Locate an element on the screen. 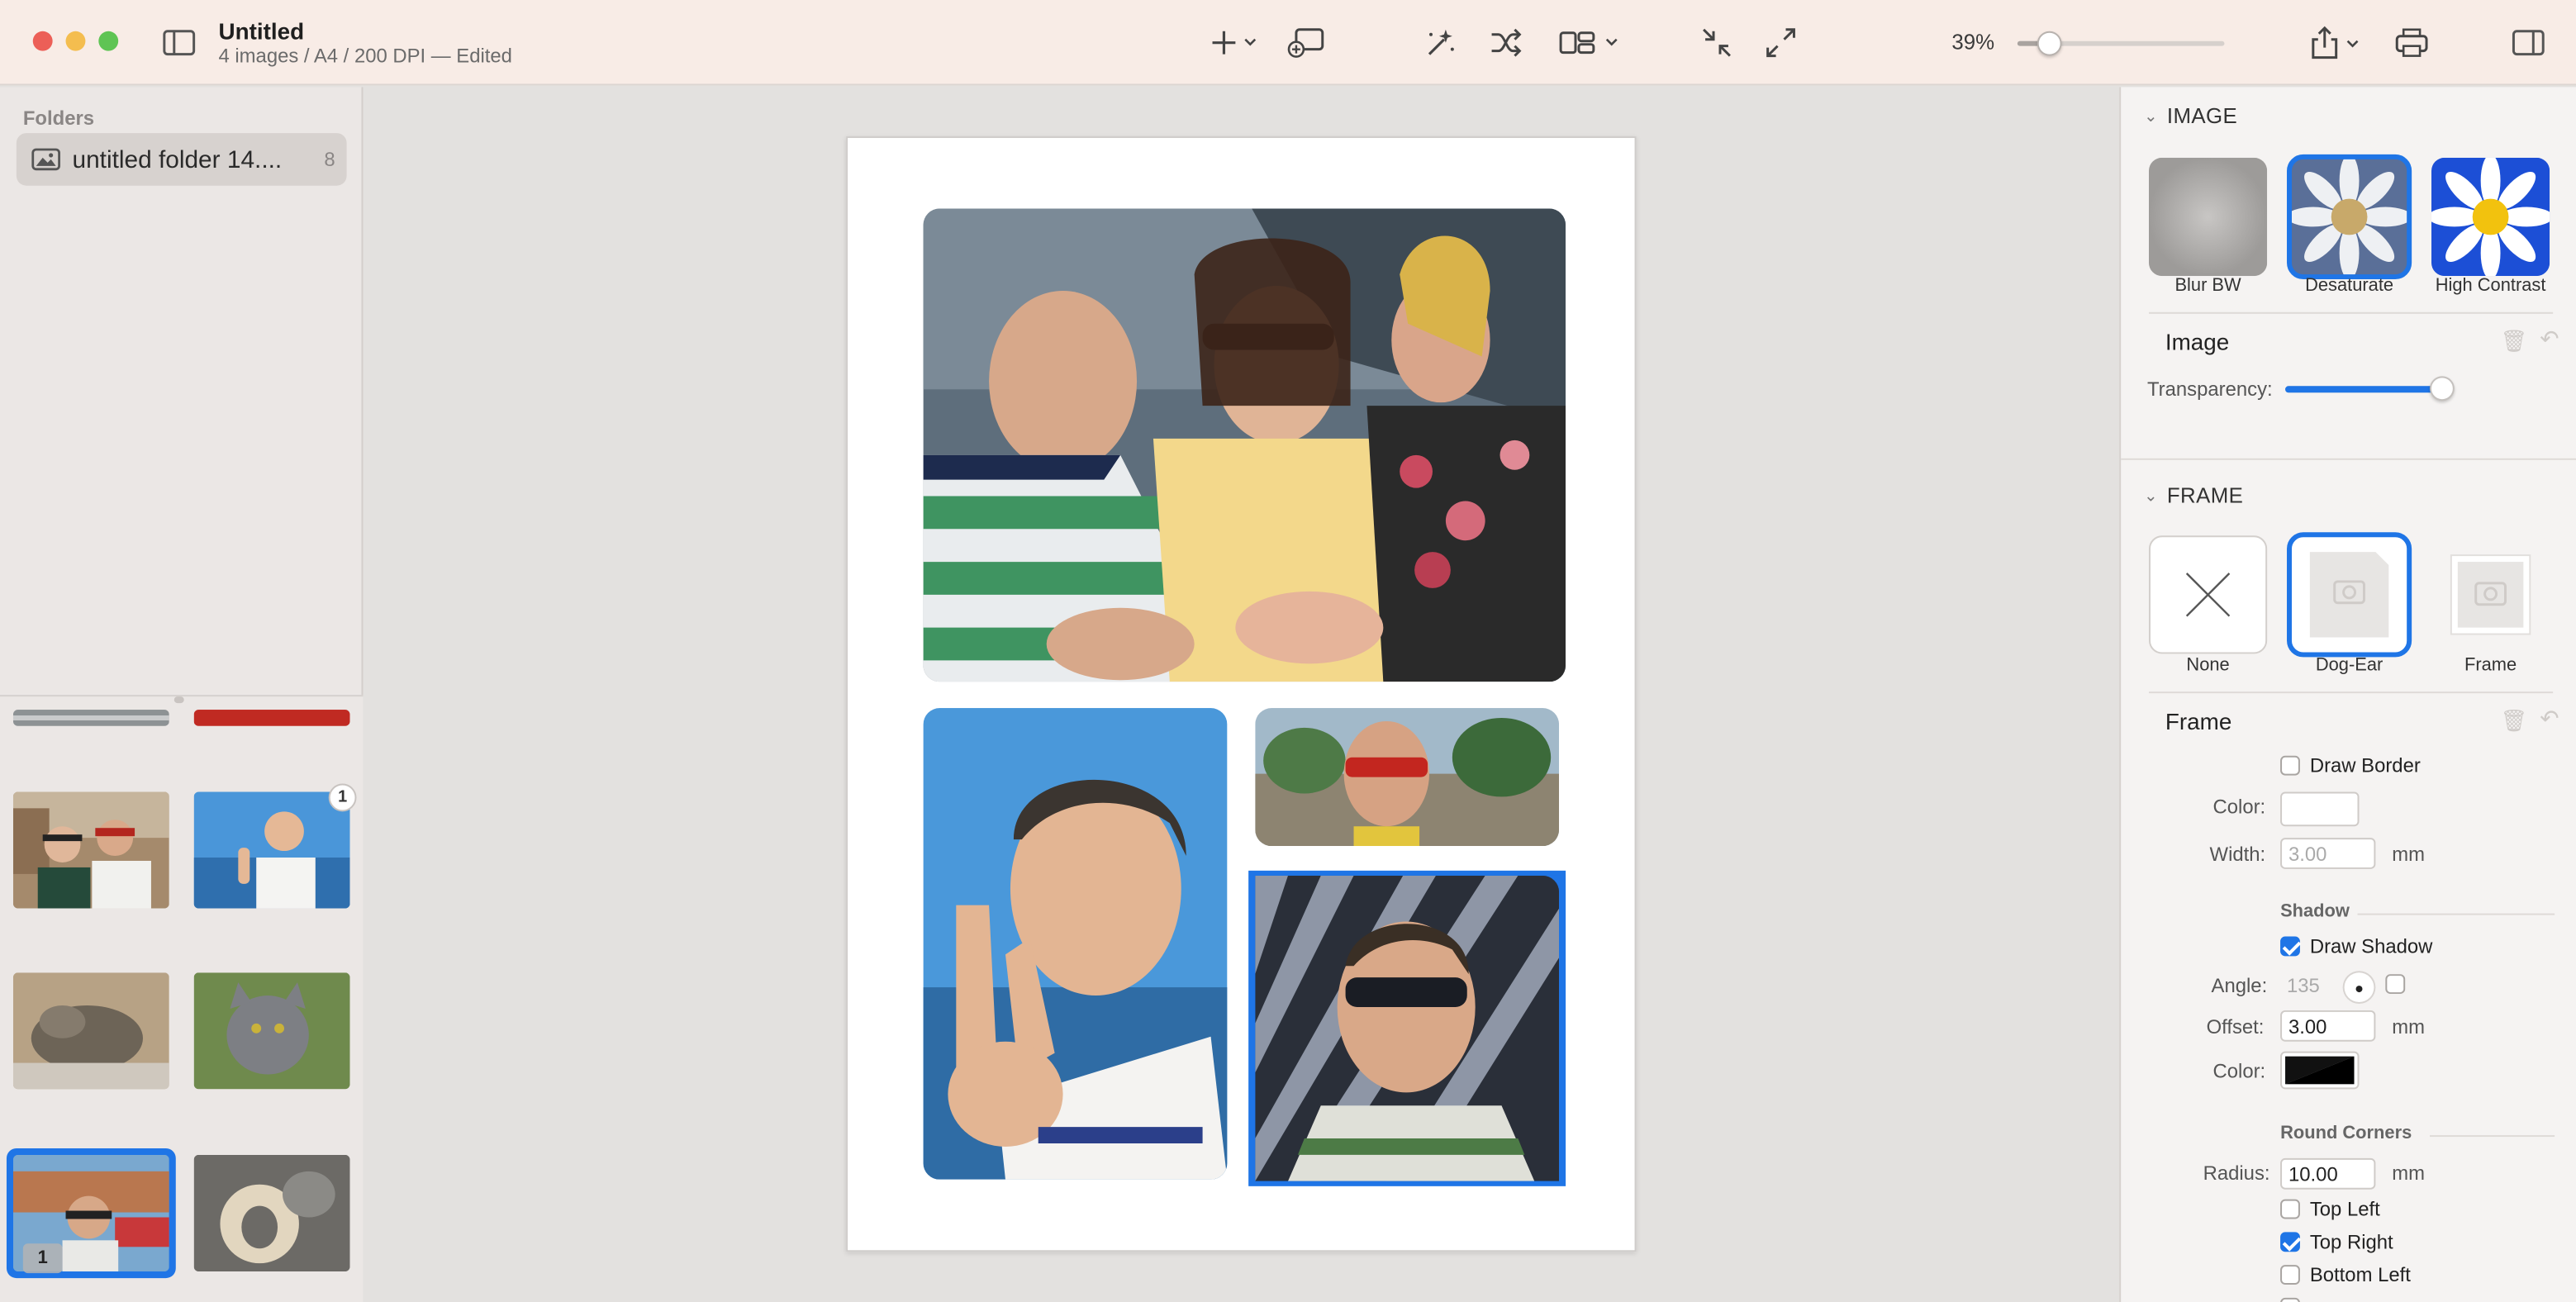 The width and height of the screenshot is (2576, 1302). transparency-slider-knob is located at coordinates (2442, 389).